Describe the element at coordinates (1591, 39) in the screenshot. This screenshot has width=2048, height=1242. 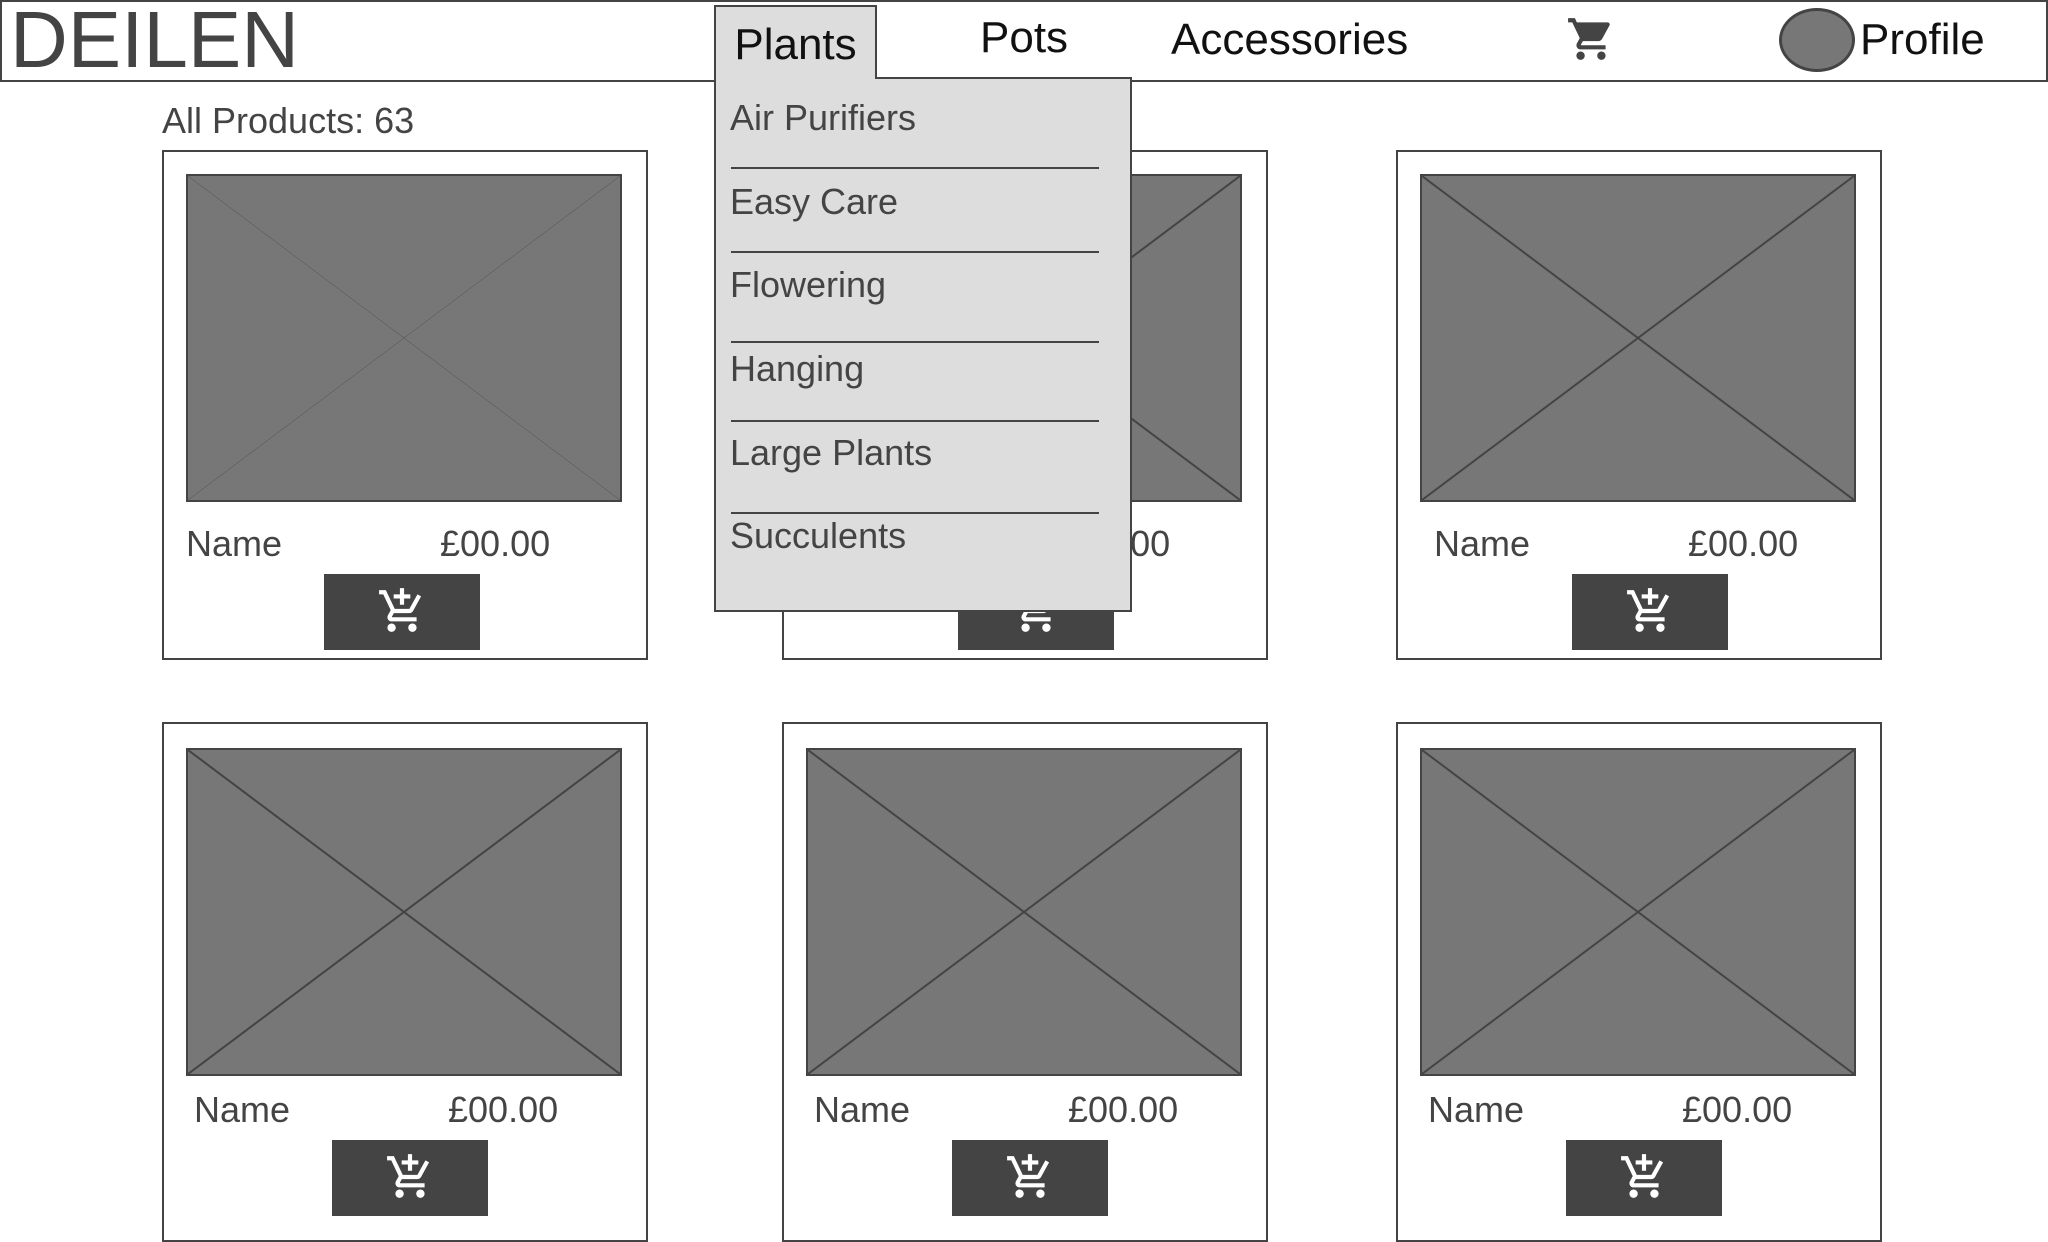
I see `shopping-cart-icon` at that location.